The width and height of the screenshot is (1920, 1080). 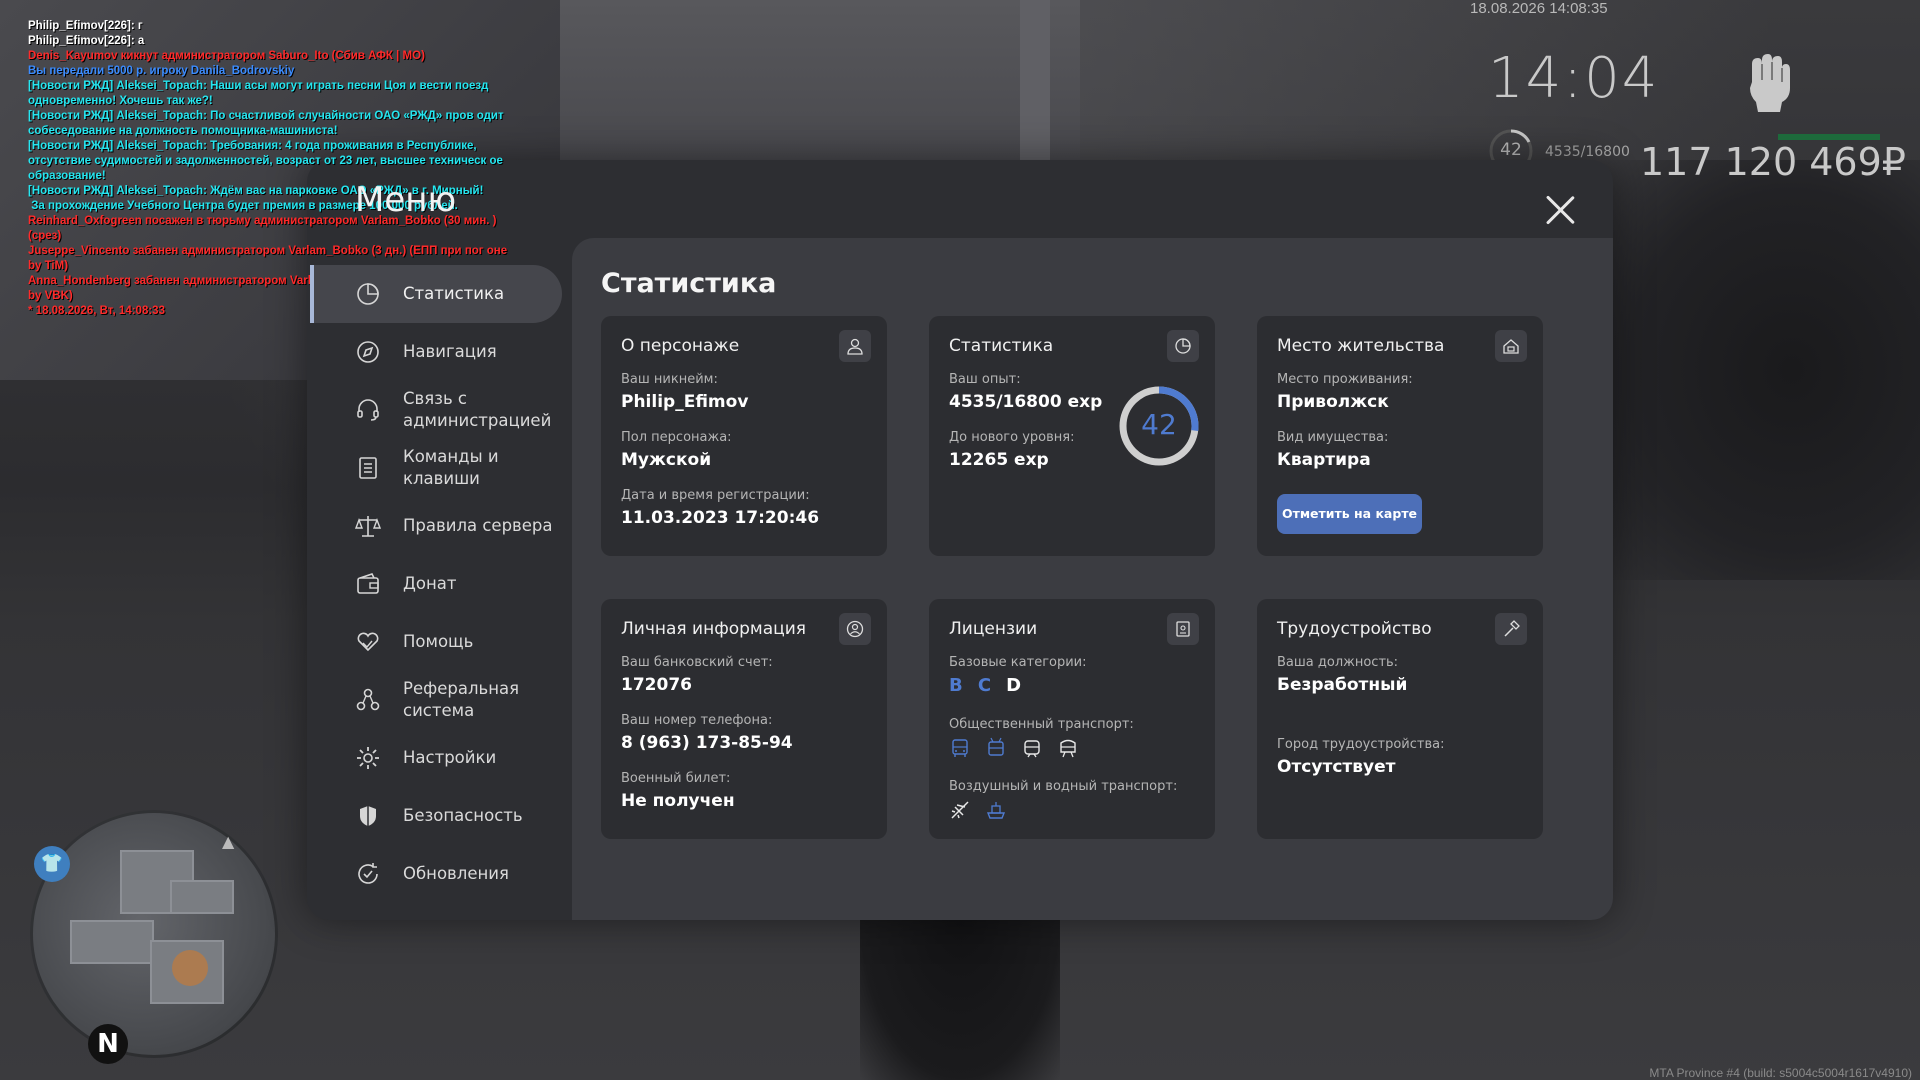 I want to click on job-city-label: Город трудоустройства:, so click(x=1361, y=744).